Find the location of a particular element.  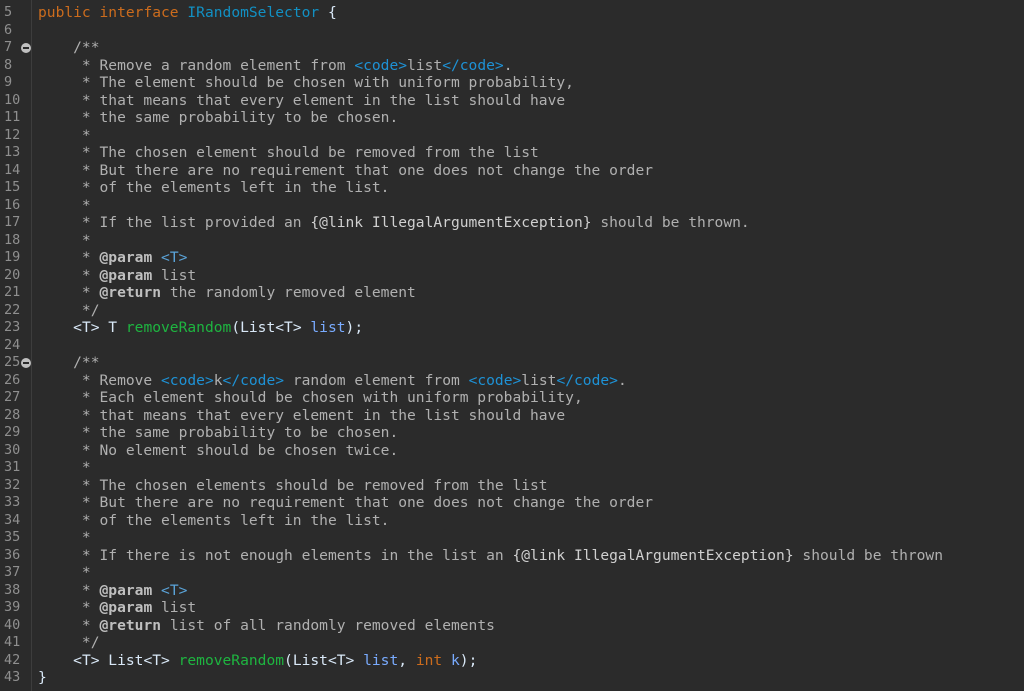

code-token: list of all randomly removed elements is located at coordinates (328, 625).